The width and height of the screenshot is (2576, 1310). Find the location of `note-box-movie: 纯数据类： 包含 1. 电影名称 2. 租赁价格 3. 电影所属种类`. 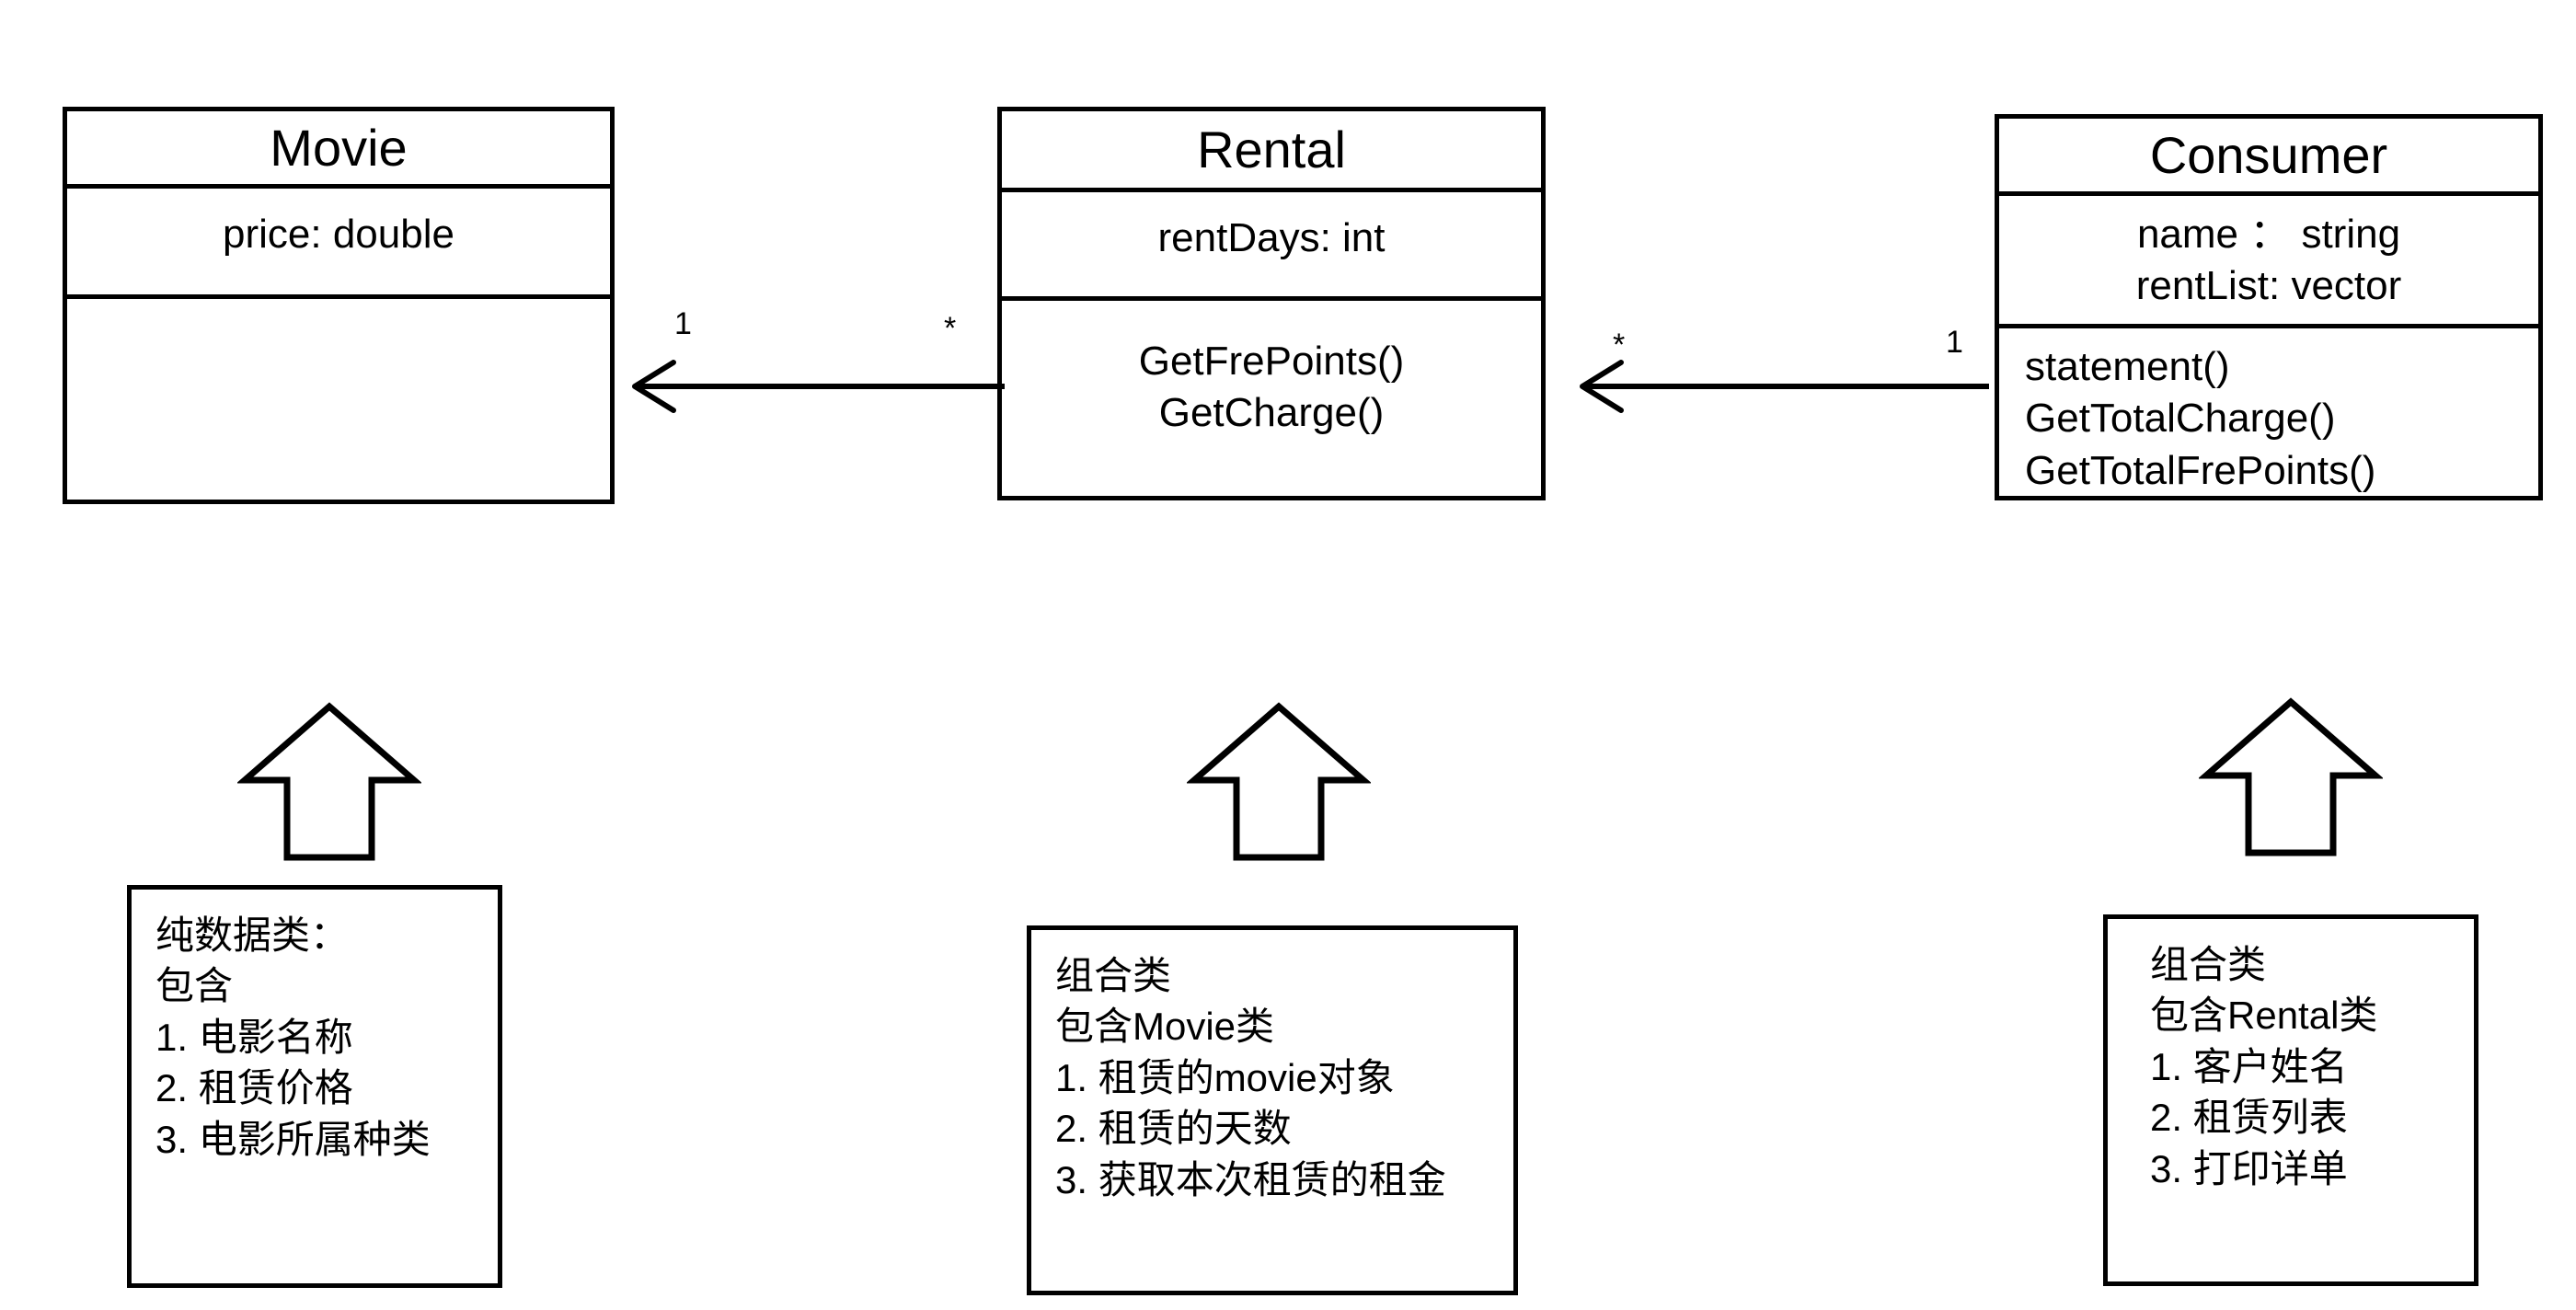

note-box-movie: 纯数据类： 包含 1. 电影名称 2. 租赁价格 3. 电影所属种类 is located at coordinates (314, 1086).